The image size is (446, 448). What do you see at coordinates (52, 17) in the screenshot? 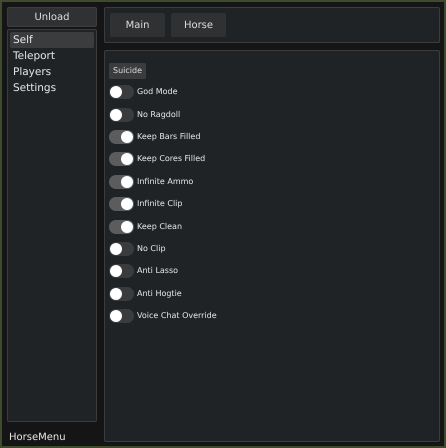
I see `unload-button: Unload` at bounding box center [52, 17].